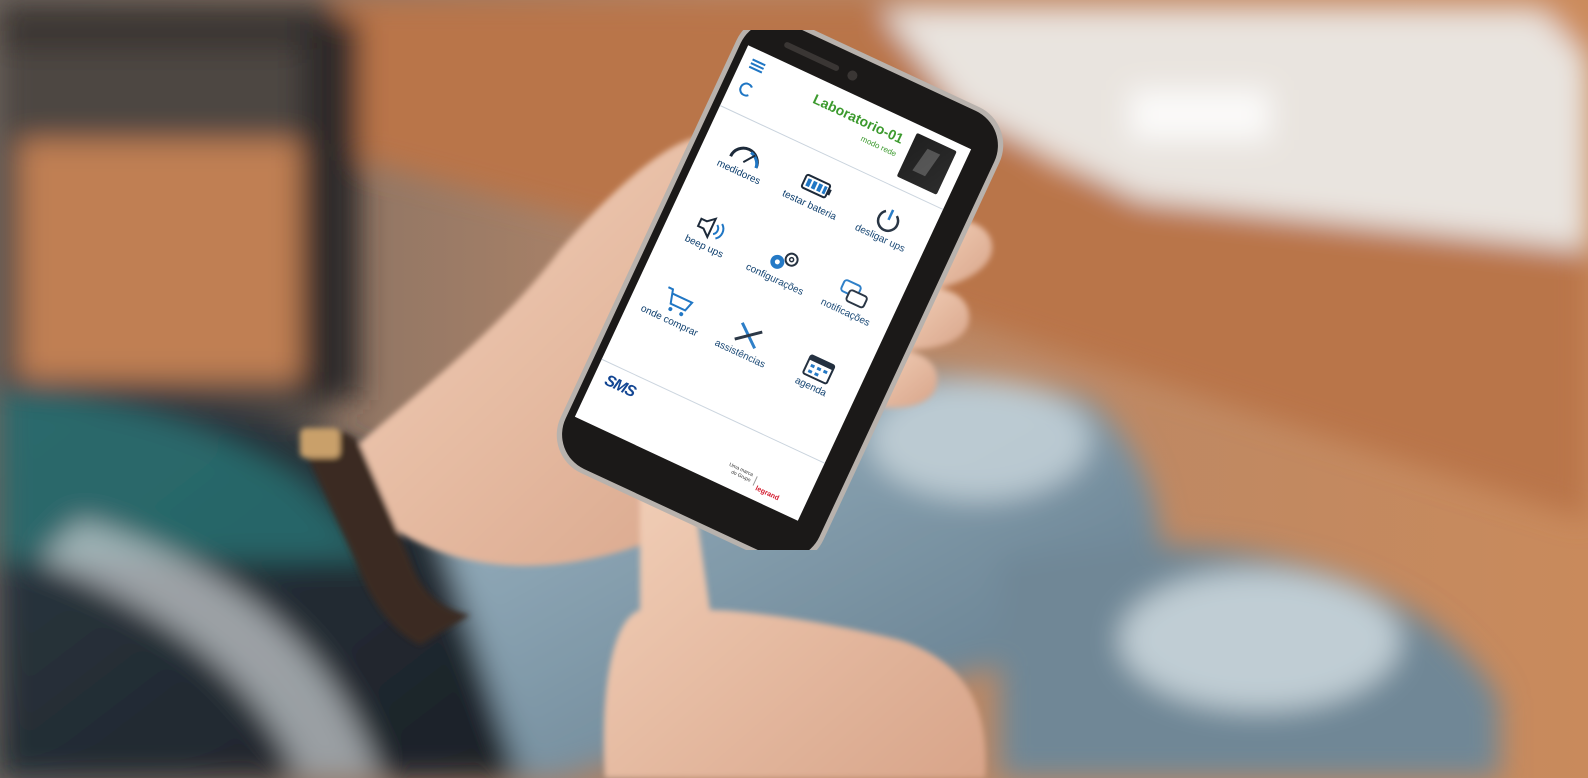  What do you see at coordinates (816, 374) in the screenshot?
I see `menu-item-agenda: agenda` at bounding box center [816, 374].